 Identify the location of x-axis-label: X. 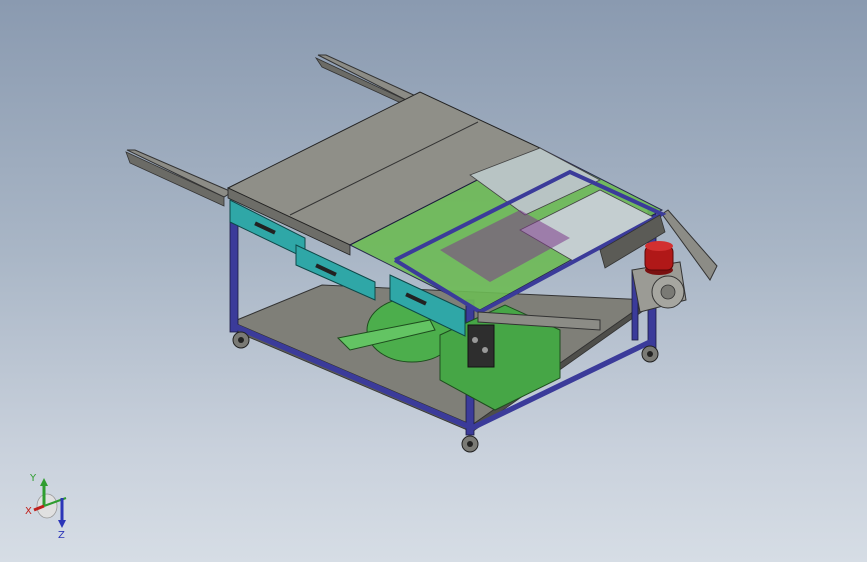
(28, 511).